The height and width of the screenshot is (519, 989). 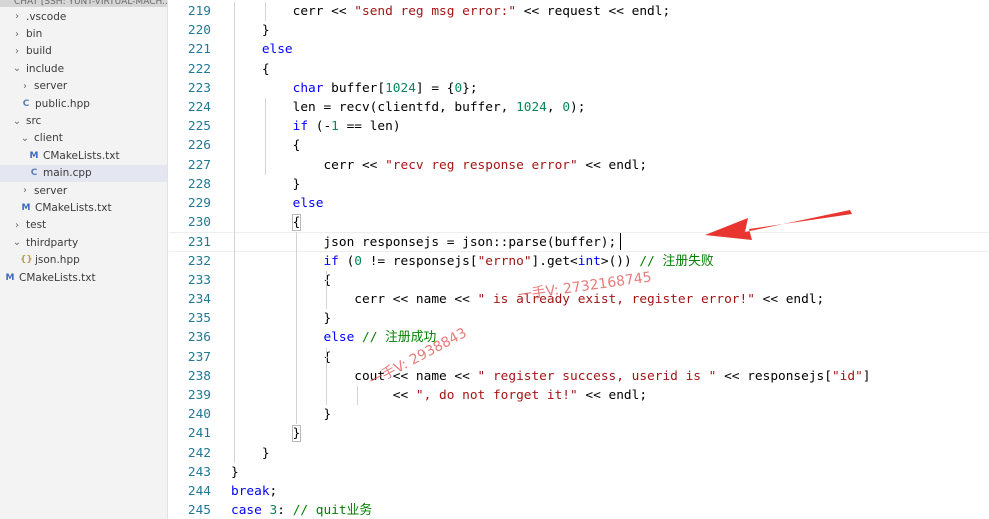 What do you see at coordinates (346, 261) in the screenshot?
I see `code-token: (` at bounding box center [346, 261].